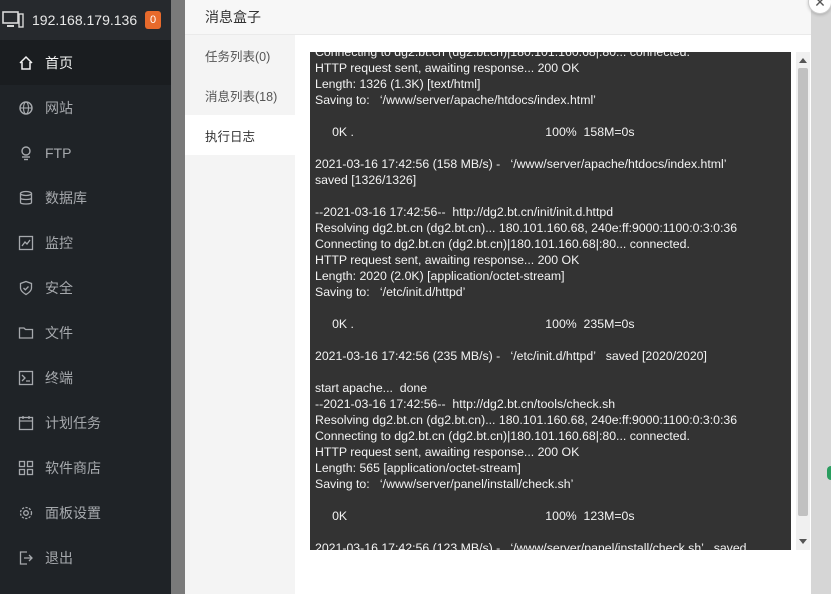 The height and width of the screenshot is (594, 831). Describe the element at coordinates (153, 20) in the screenshot. I see `message-badge: 0` at that location.